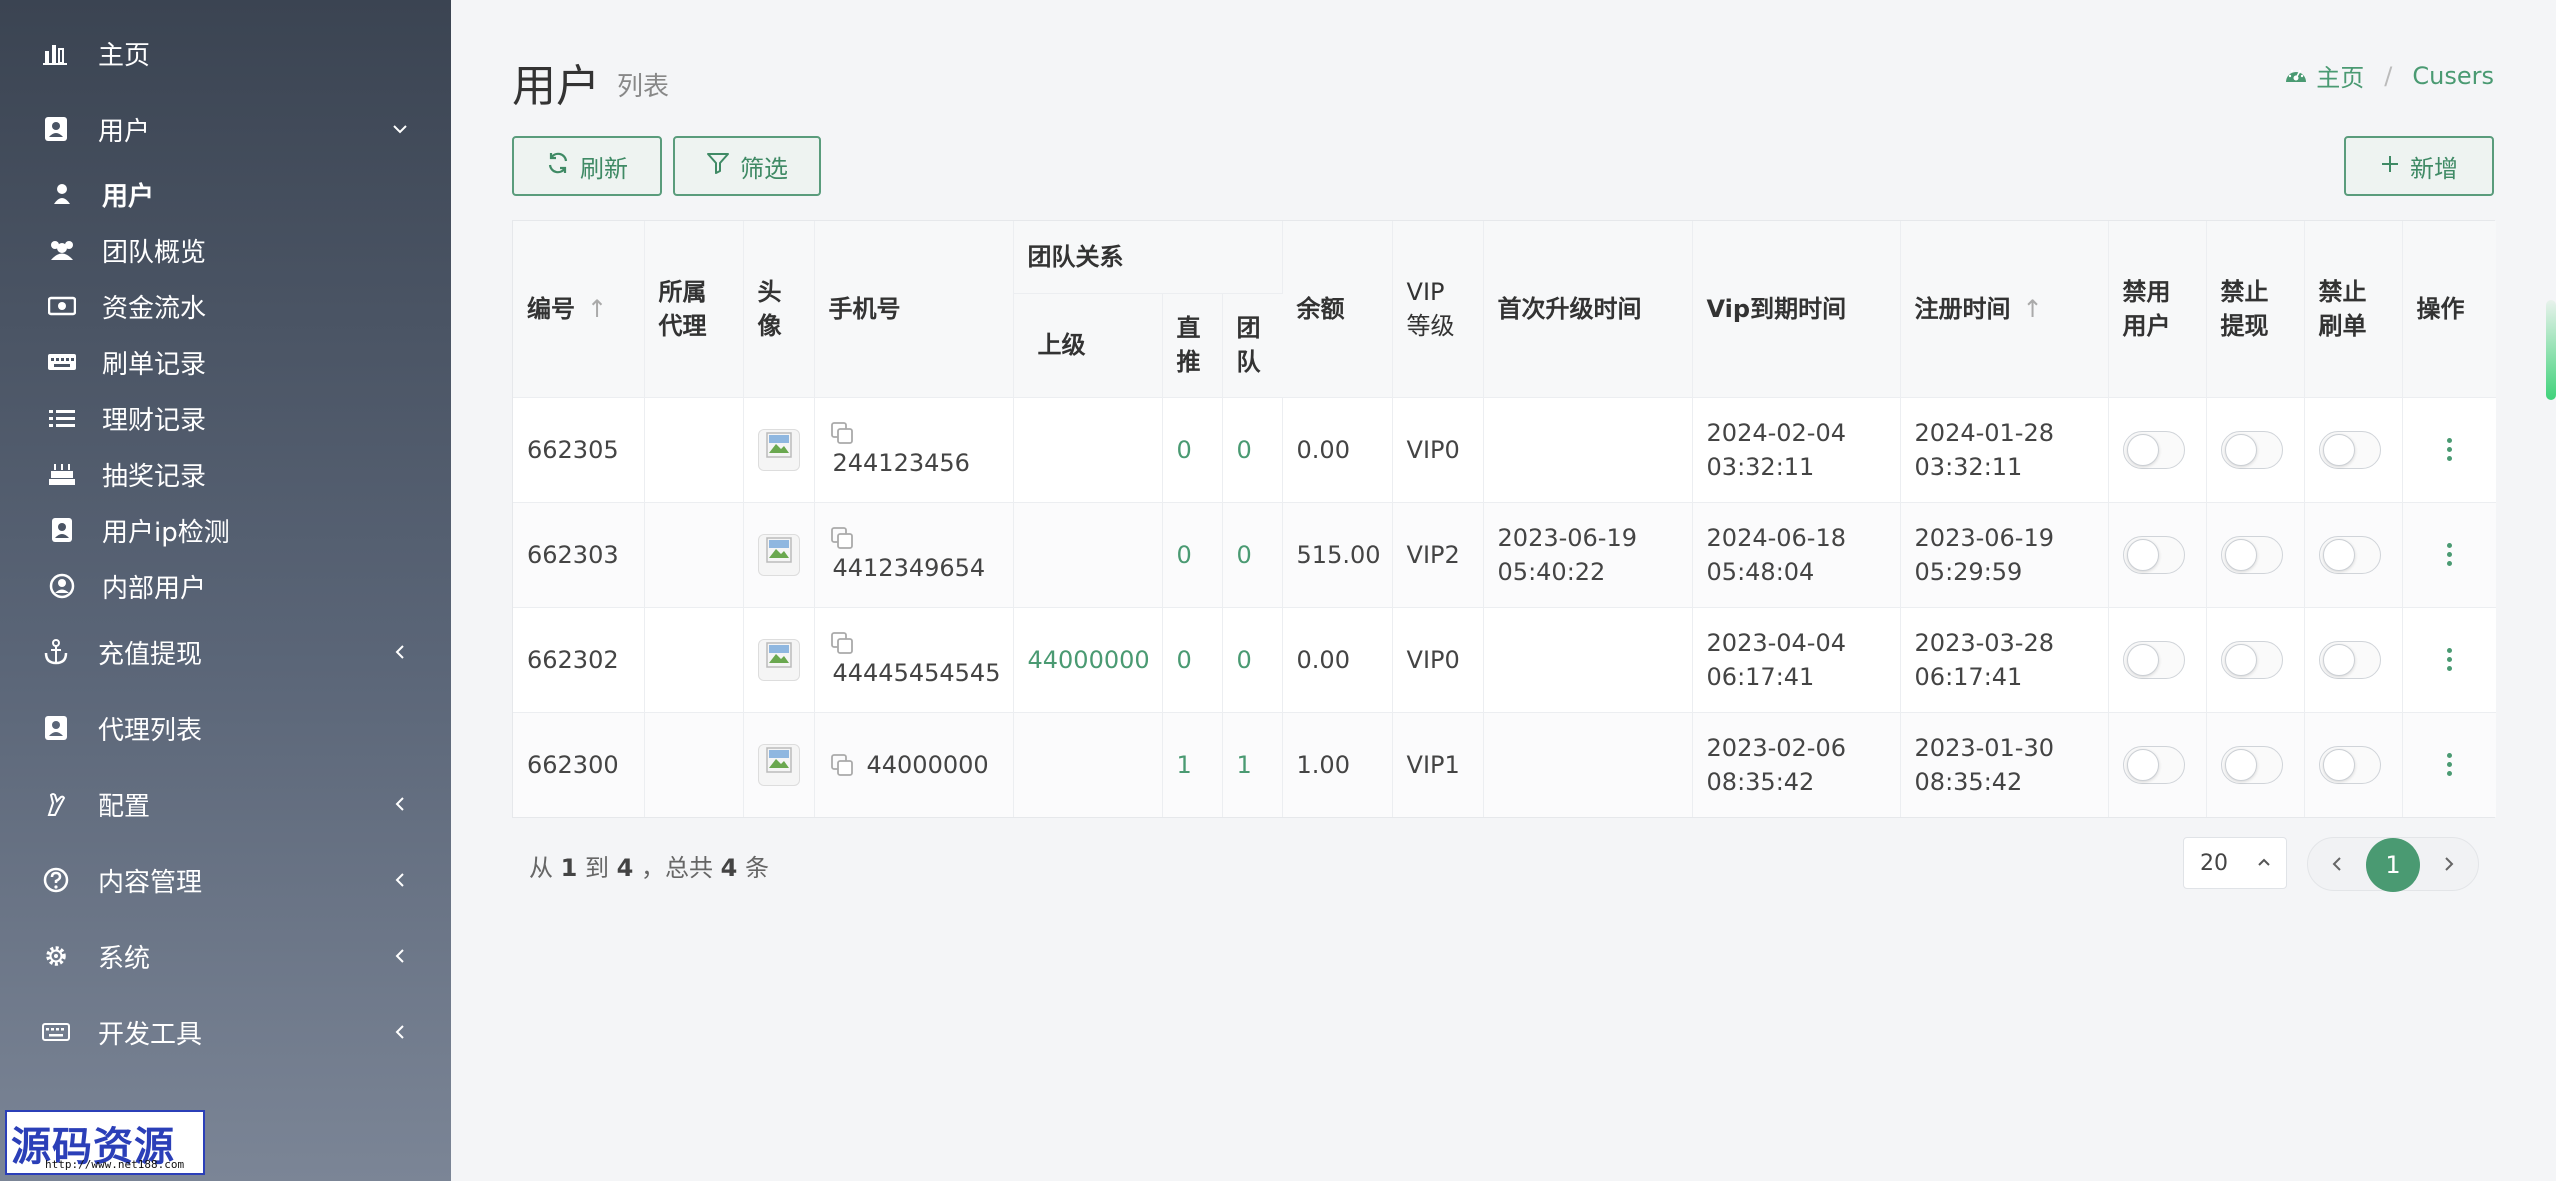 Image resolution: width=2556 pixels, height=1181 pixels. Describe the element at coordinates (2004, 309) in the screenshot. I see `col-header-register-time: 注册时间 ↑` at that location.